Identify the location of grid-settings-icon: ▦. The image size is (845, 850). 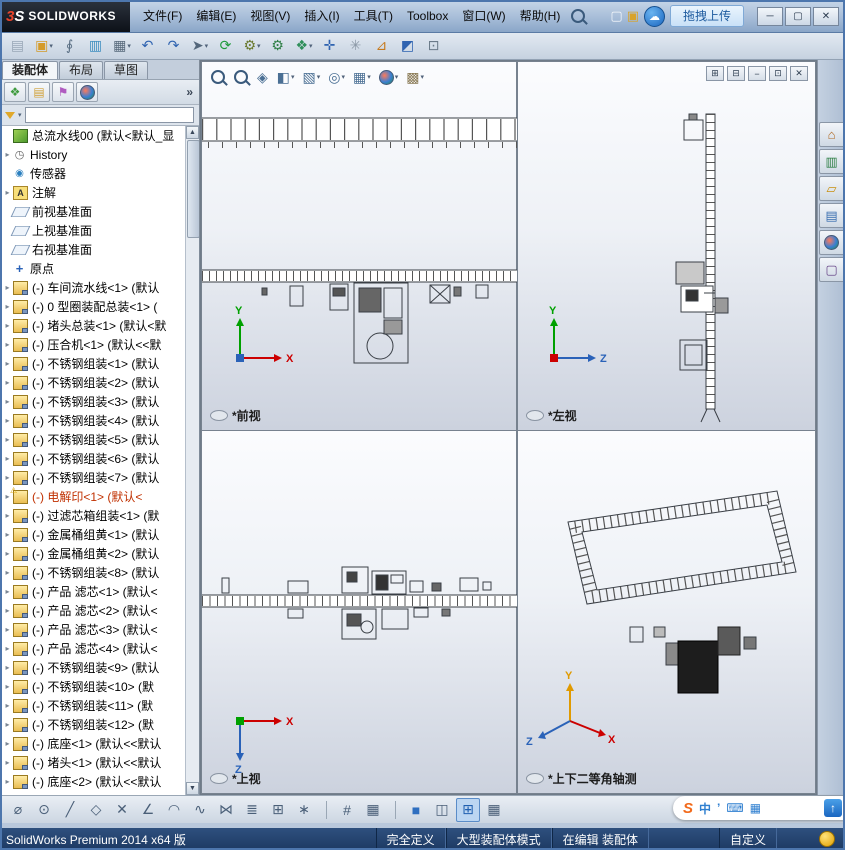
(373, 810).